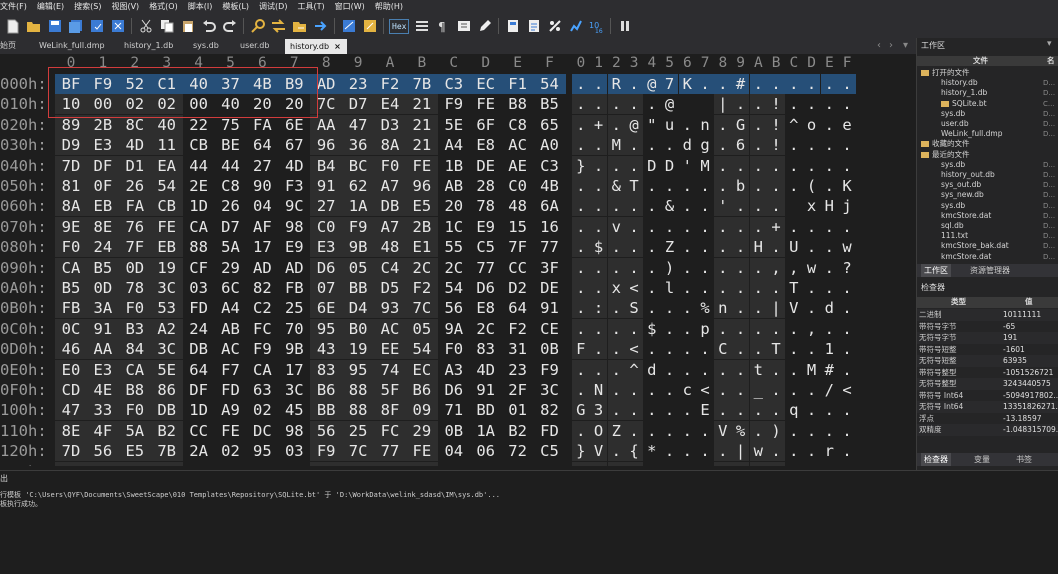 The image size is (1058, 574). What do you see at coordinates (71, 390) in the screenshot?
I see `hex-byte: CD` at bounding box center [71, 390].